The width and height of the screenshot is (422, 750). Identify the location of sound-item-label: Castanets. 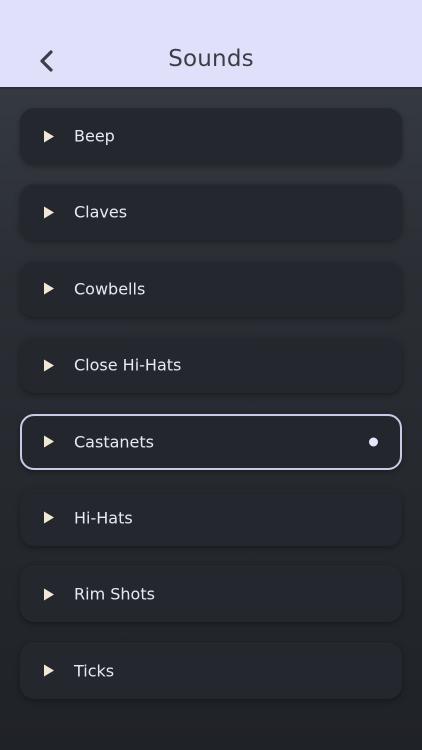
(114, 442).